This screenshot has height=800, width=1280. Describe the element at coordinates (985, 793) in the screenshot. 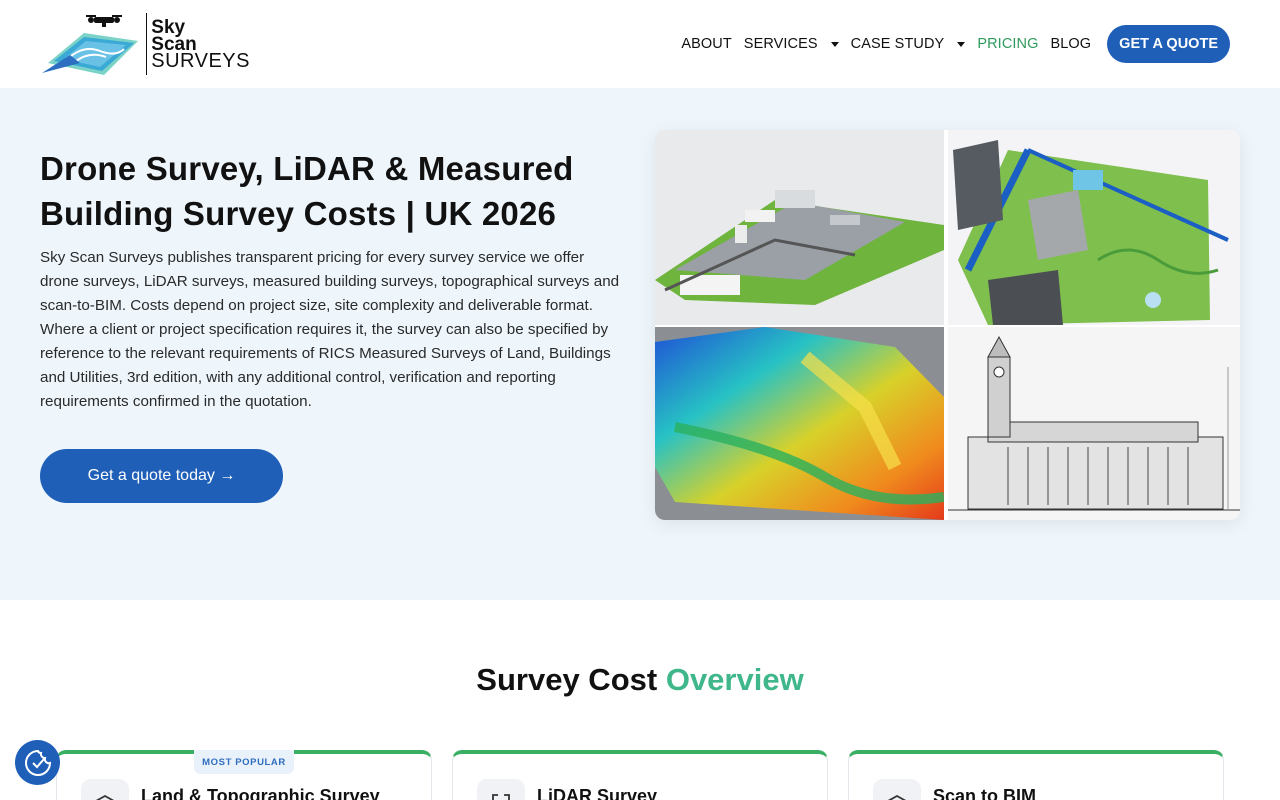

I see `card-title: Scan to BIM` at that location.